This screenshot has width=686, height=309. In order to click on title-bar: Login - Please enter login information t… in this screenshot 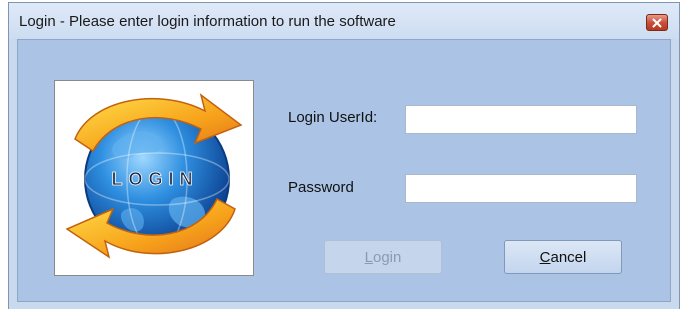, I will do `click(344, 21)`.